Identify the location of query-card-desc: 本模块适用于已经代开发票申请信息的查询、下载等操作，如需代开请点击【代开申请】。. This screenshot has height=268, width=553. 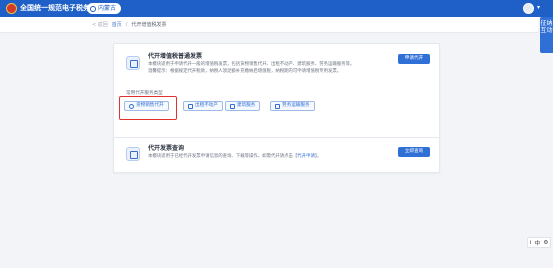
(234, 156).